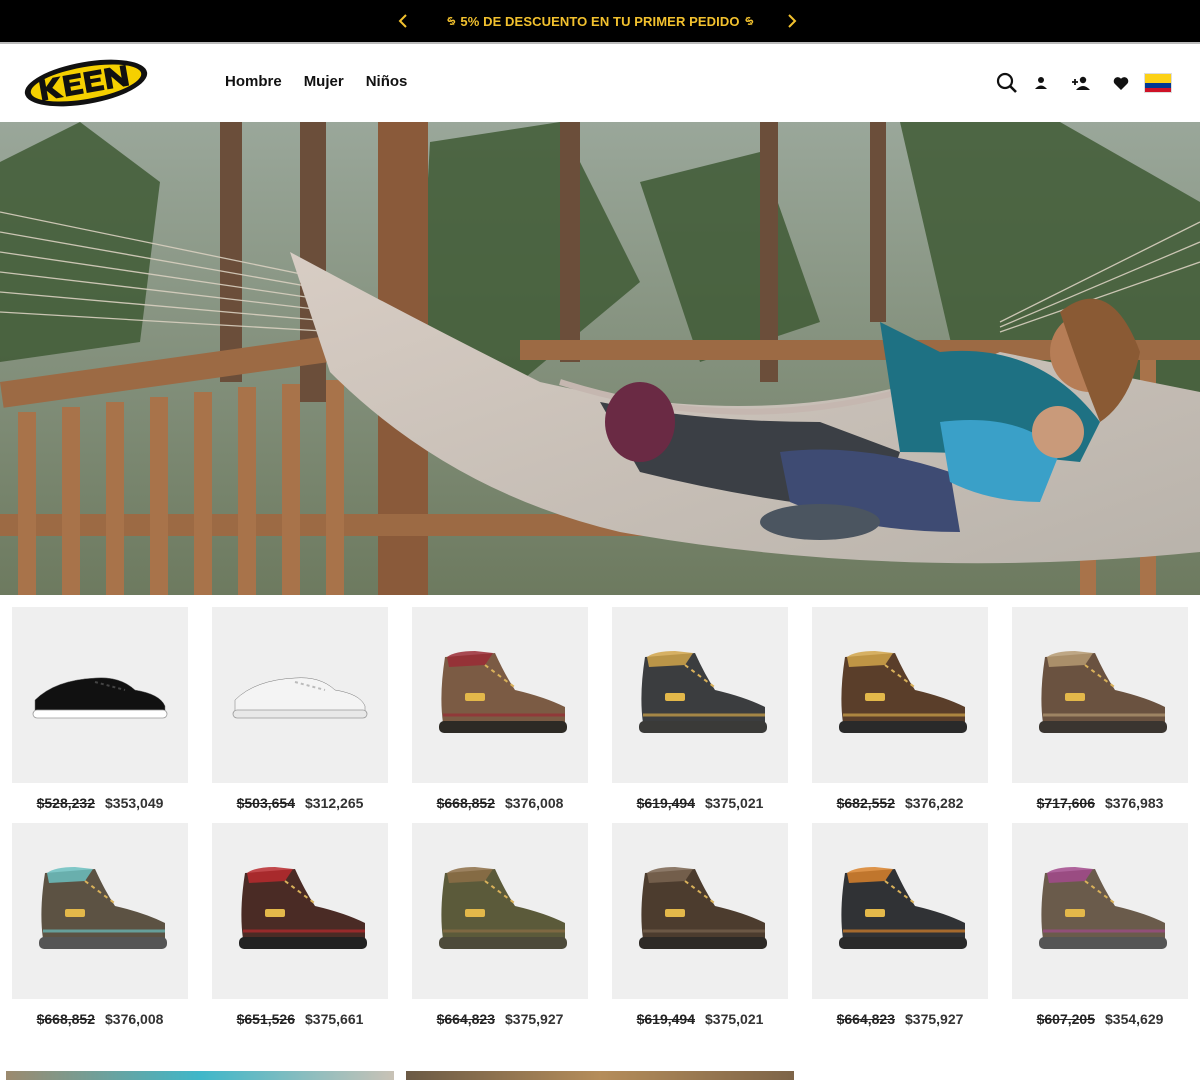  Describe the element at coordinates (65, 803) in the screenshot. I see `original-price: $528,232` at that location.